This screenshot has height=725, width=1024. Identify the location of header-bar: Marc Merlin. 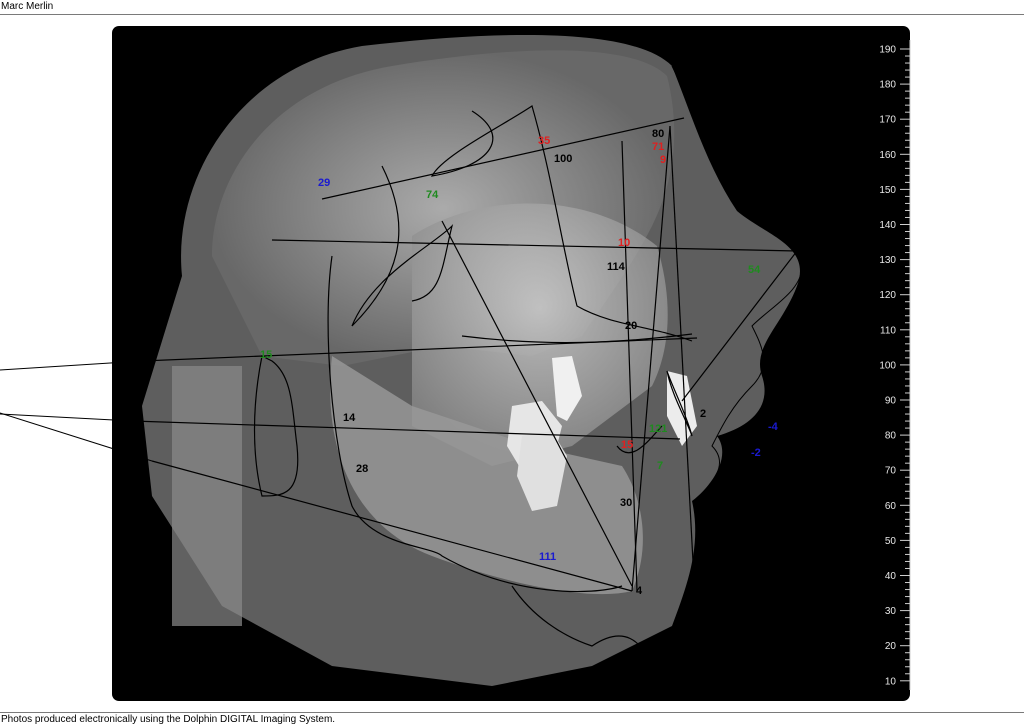
(512, 7).